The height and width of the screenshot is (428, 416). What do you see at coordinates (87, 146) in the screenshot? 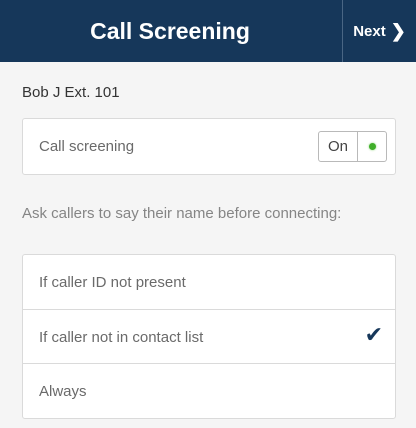
I see `call-screening-label: Call screening` at bounding box center [87, 146].